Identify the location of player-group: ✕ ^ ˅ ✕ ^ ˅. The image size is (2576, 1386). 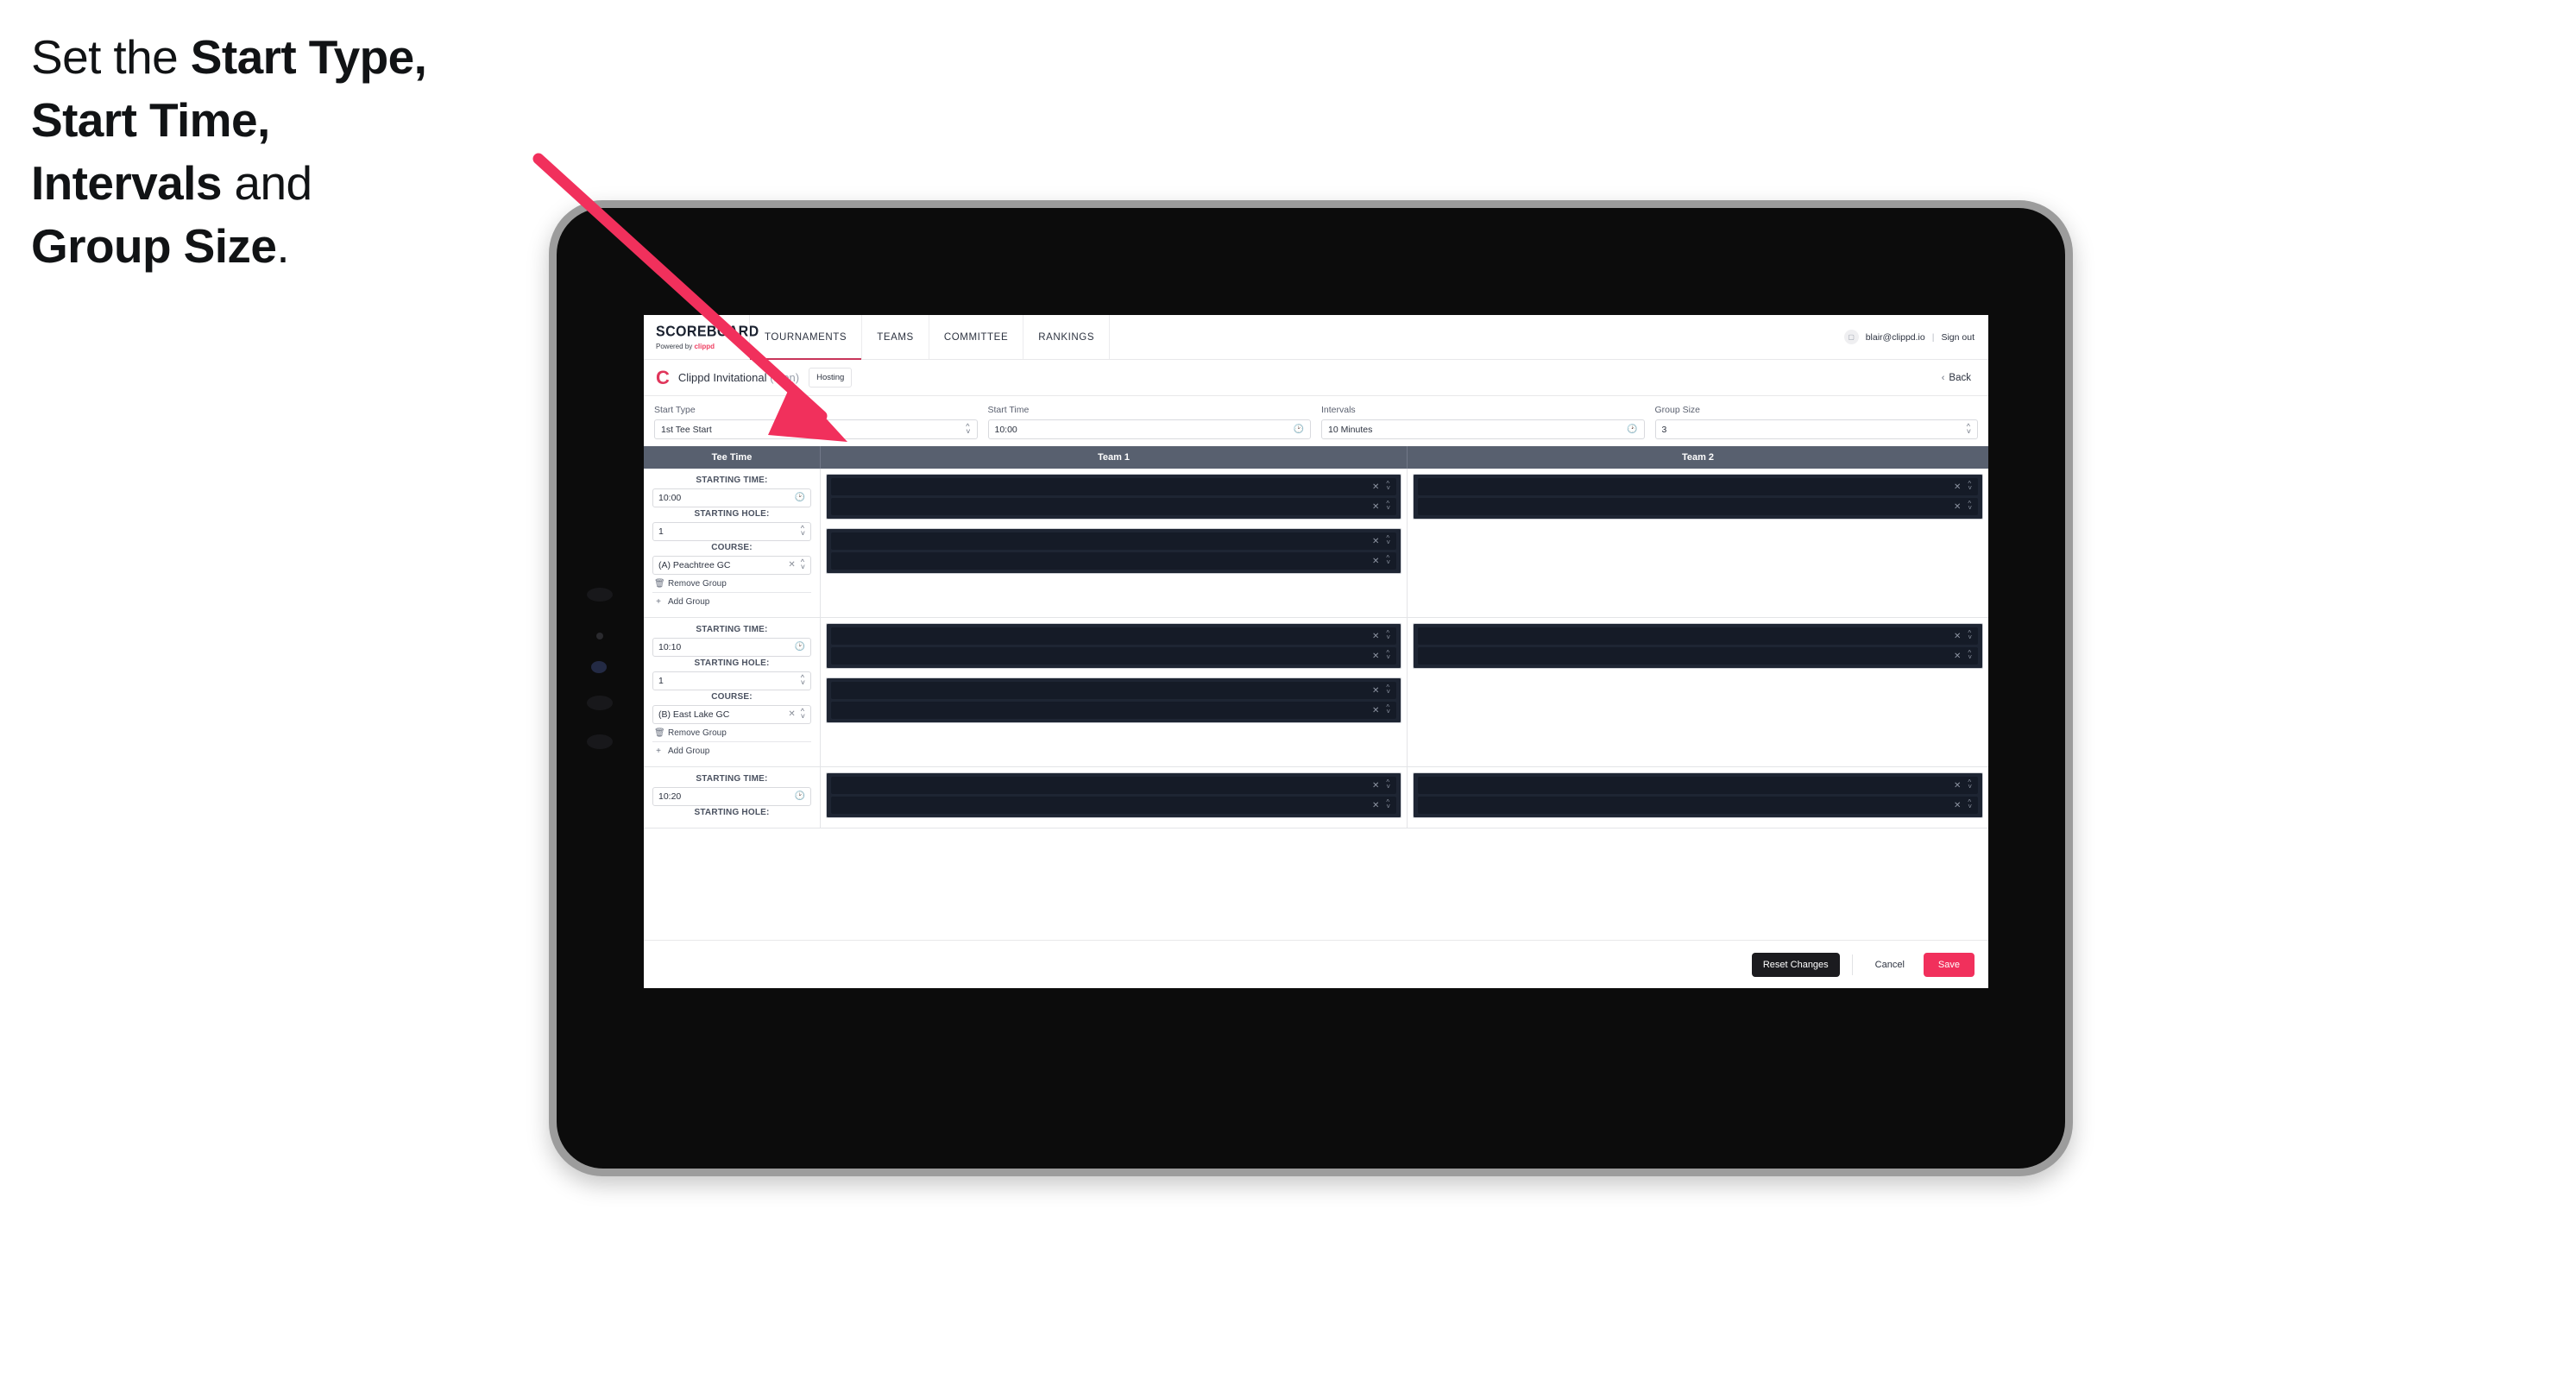
(1114, 700).